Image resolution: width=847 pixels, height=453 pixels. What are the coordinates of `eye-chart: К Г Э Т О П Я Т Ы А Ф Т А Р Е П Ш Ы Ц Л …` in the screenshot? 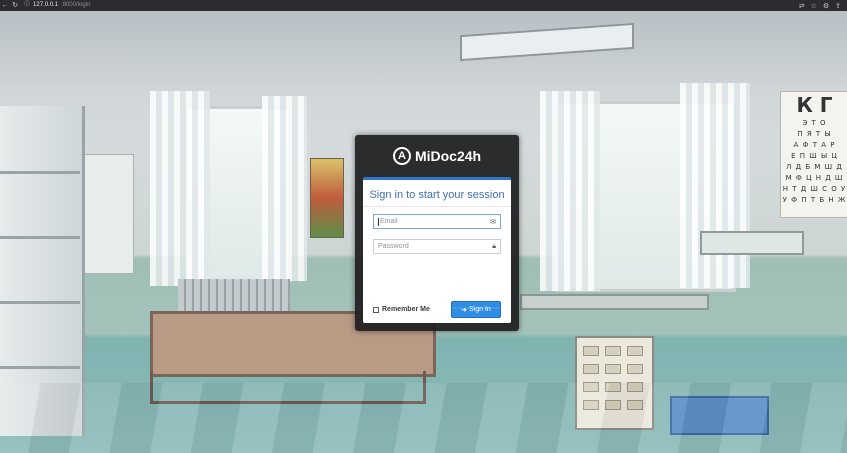 It's located at (813, 154).